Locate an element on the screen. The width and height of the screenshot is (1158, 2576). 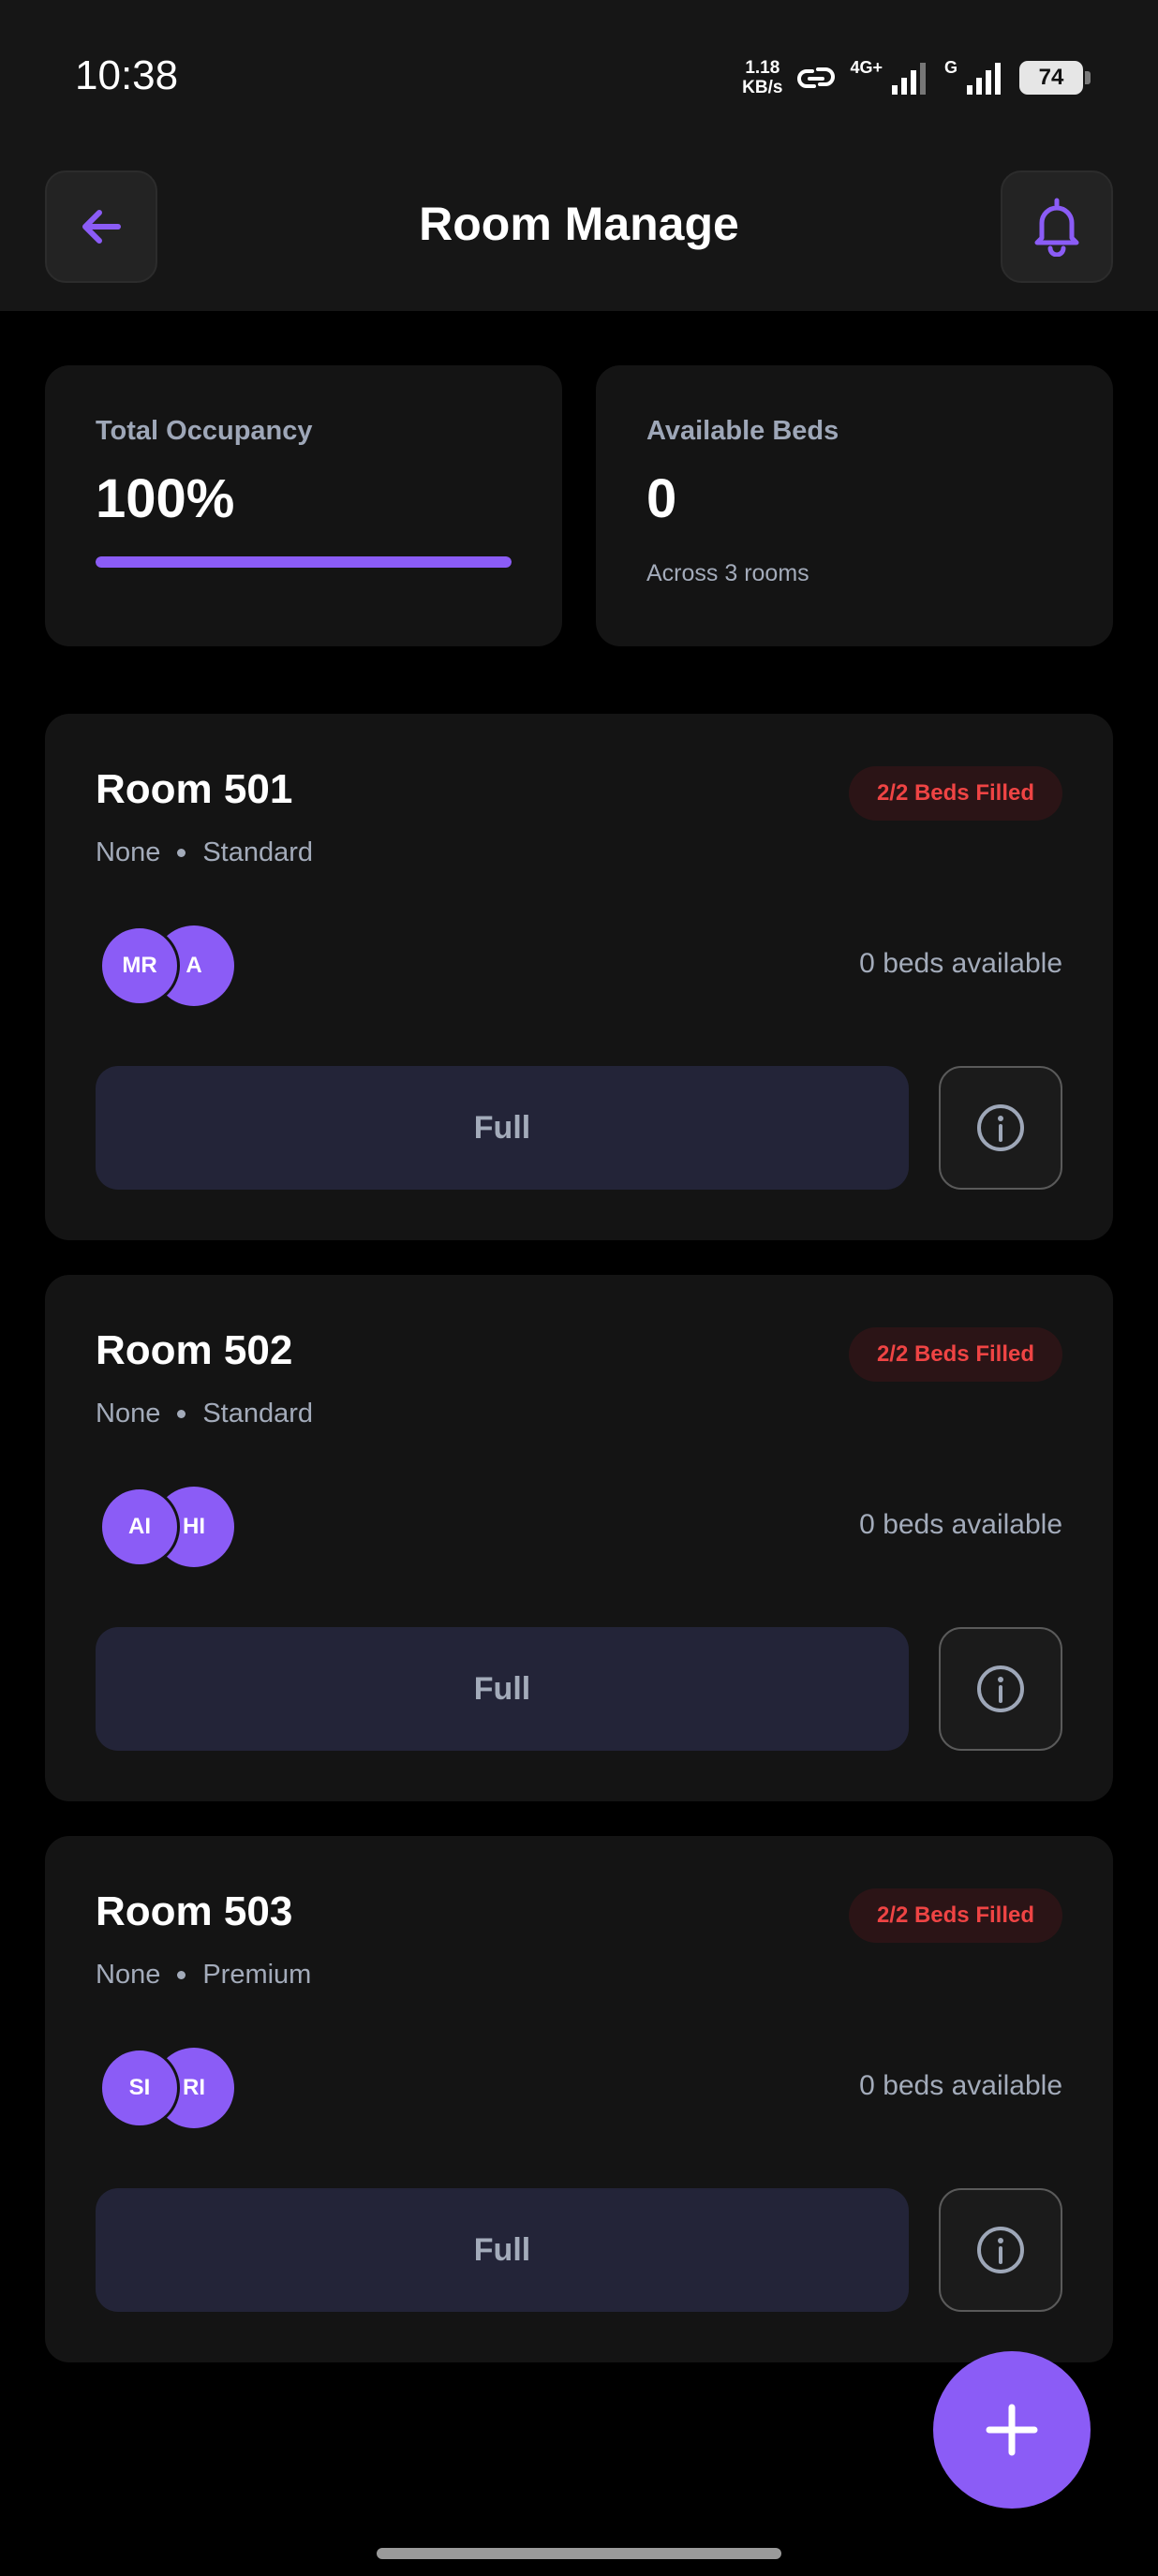
battery-icon: 74 is located at coordinates (1055, 78).